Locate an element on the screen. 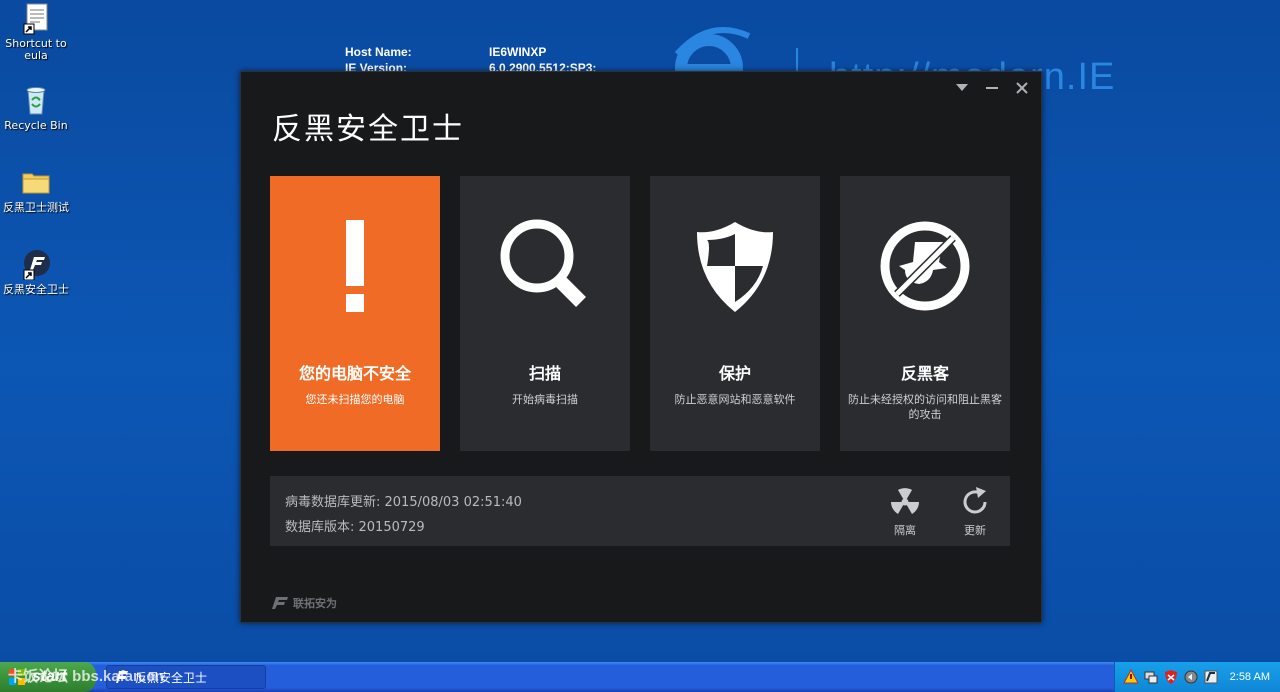 The image size is (1280, 692). tile-desc: 防止恶意网站和恶意软件 is located at coordinates (735, 399).